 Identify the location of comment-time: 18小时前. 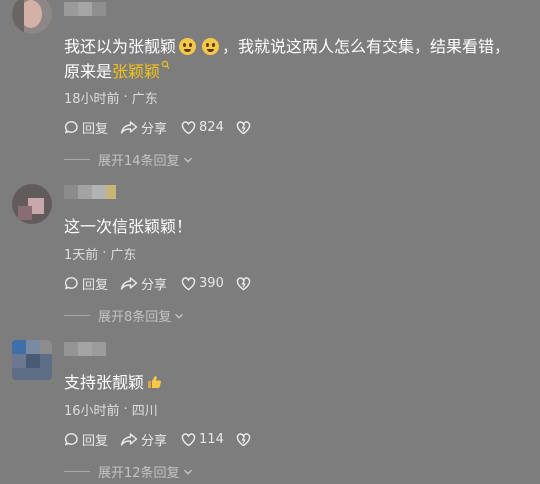
(92, 99).